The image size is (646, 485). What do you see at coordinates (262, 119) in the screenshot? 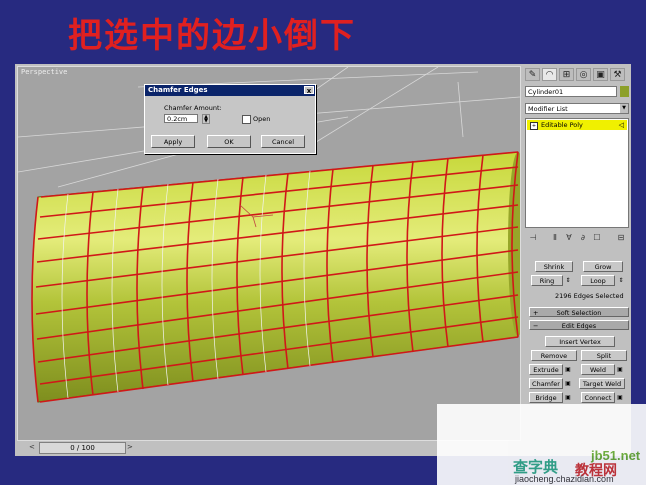
I see `open-label: Open` at bounding box center [262, 119].